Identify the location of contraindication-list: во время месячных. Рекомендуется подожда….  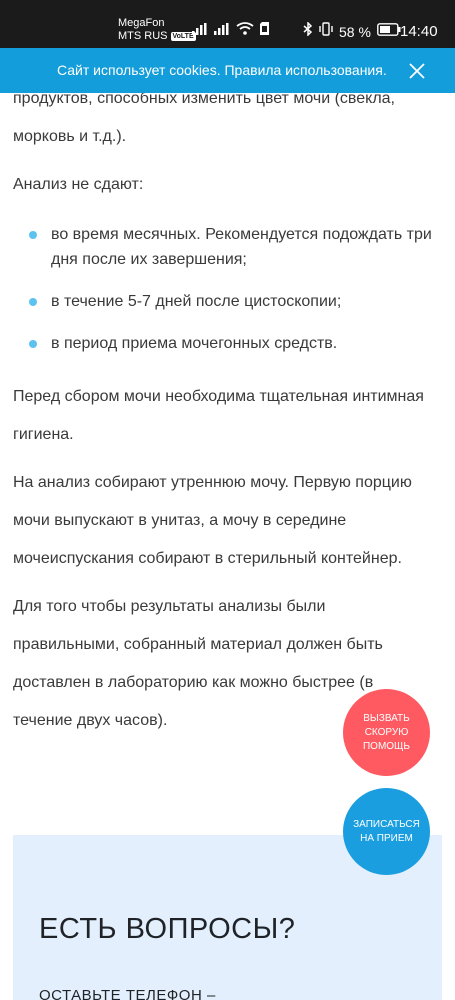
(223, 289).